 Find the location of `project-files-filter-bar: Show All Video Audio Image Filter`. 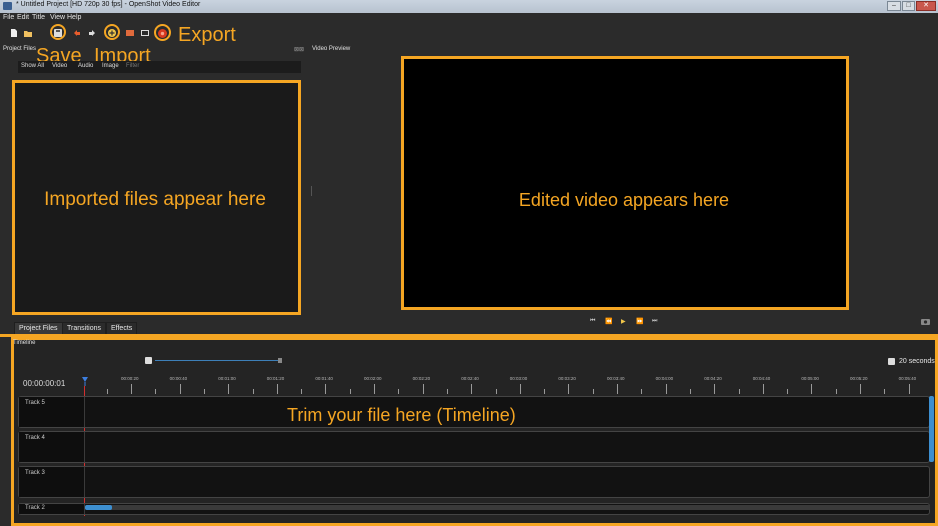

project-files-filter-bar: Show All Video Audio Image Filter is located at coordinates (159, 67).